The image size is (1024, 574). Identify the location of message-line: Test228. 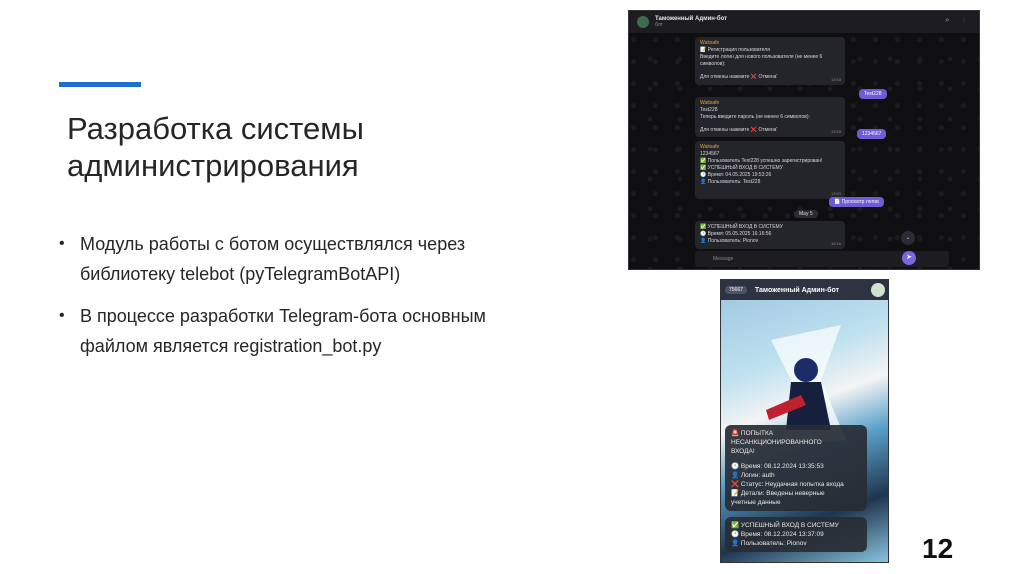
(709, 110).